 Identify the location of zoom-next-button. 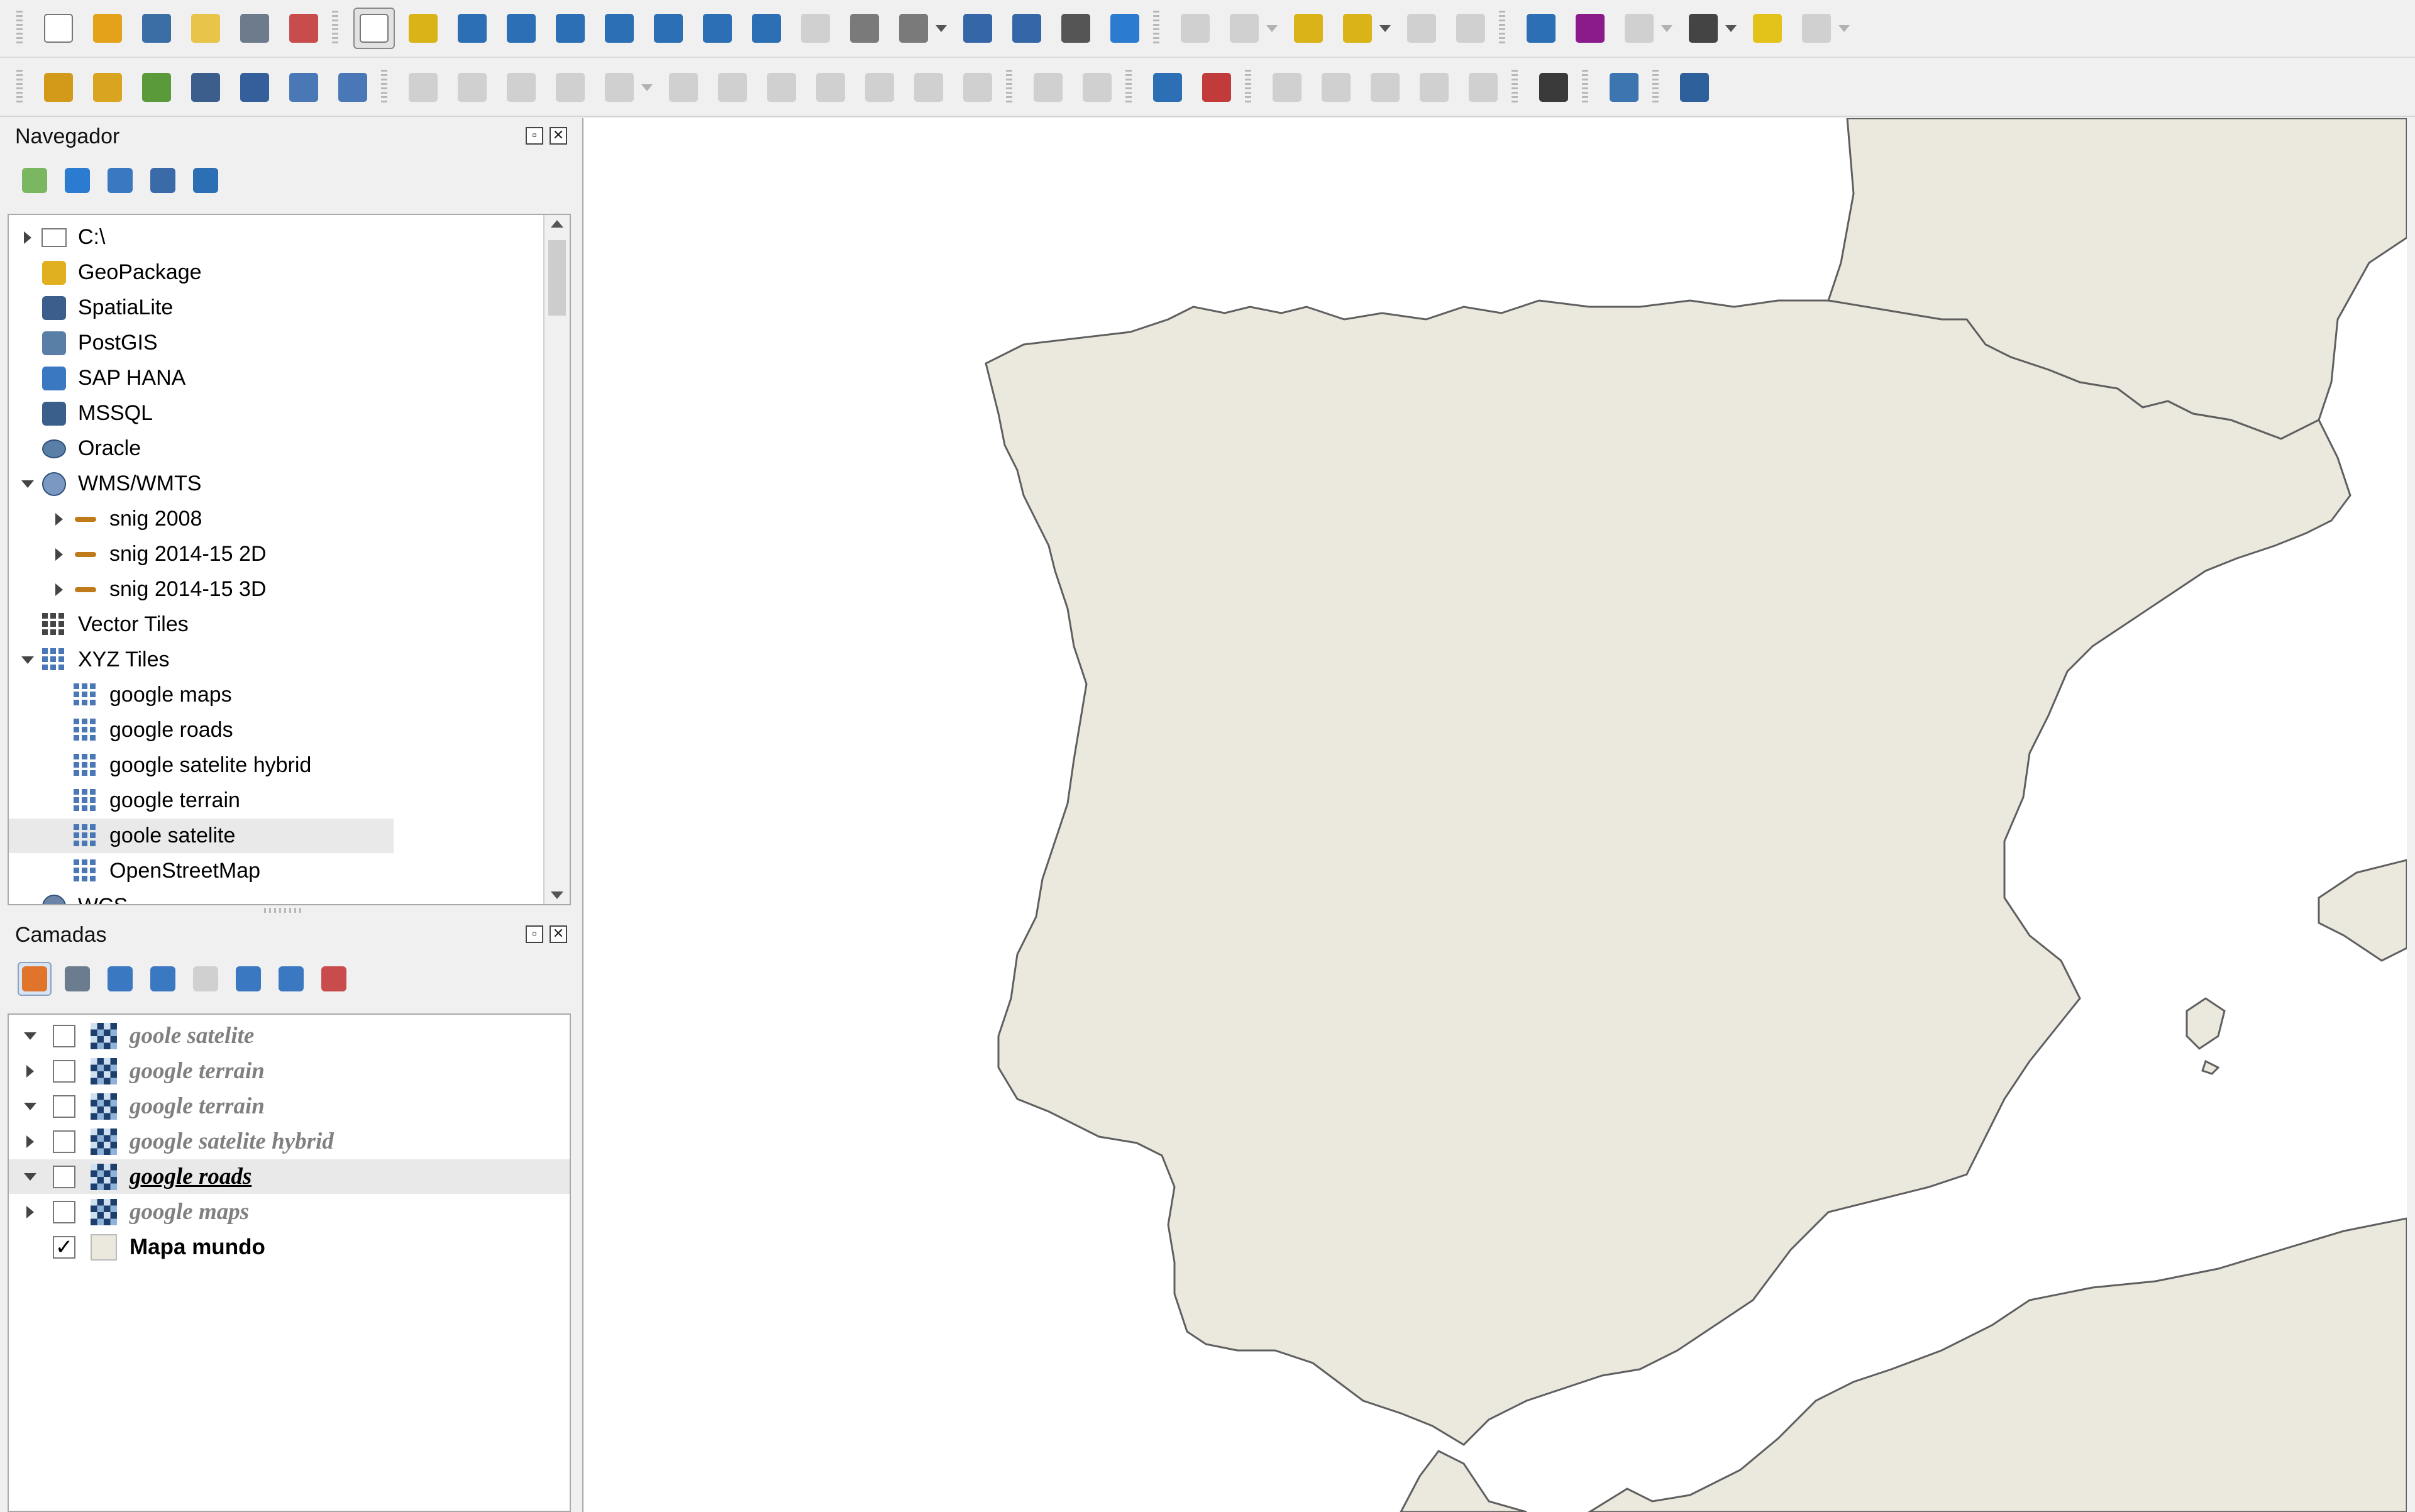
(815, 29).